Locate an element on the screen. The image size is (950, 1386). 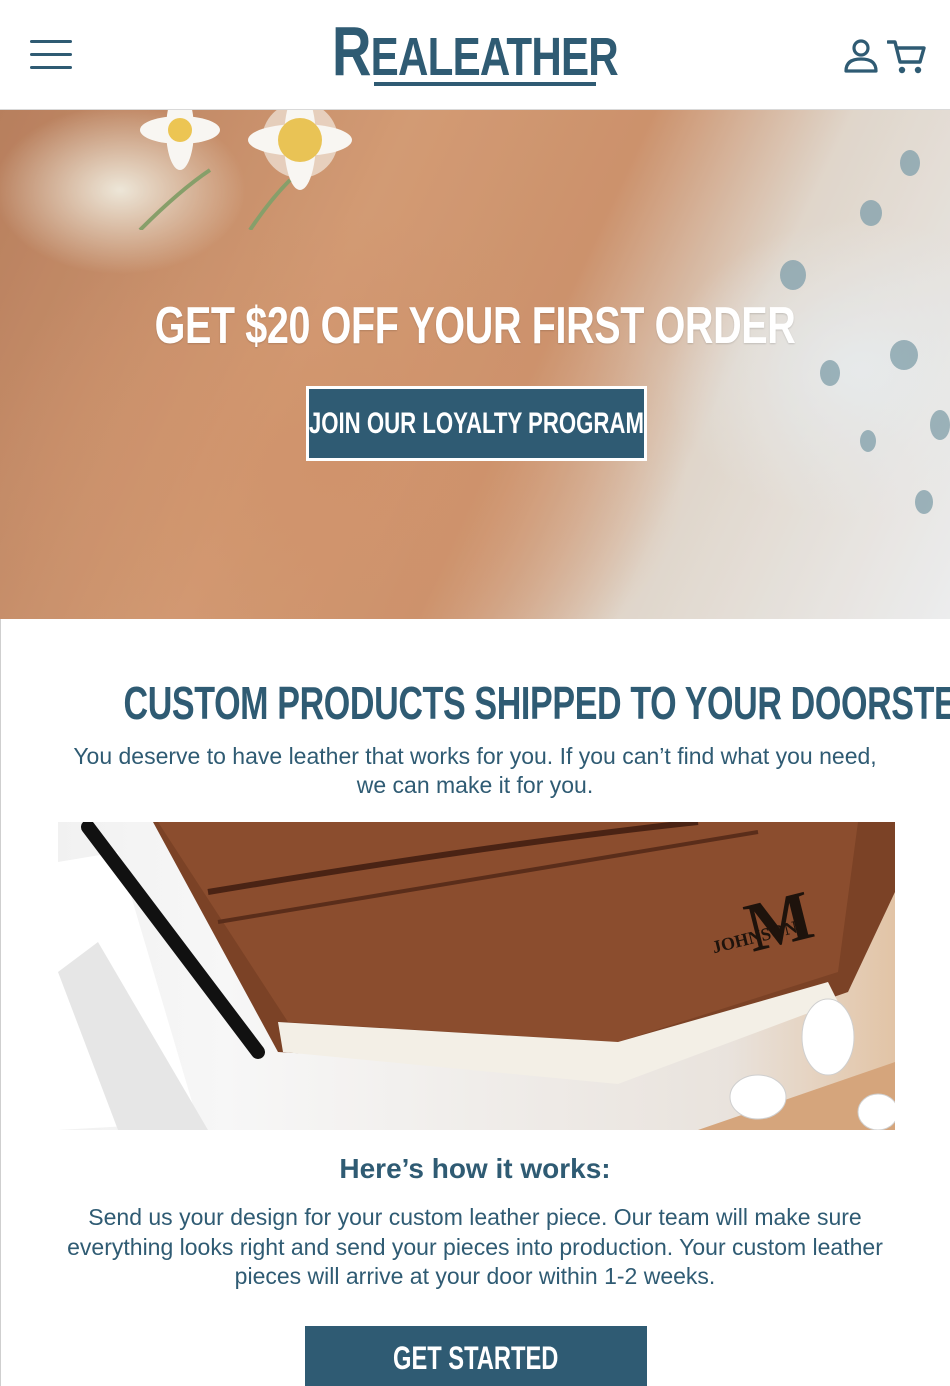
site-logo: REALEATHER is located at coordinates (475, 53).